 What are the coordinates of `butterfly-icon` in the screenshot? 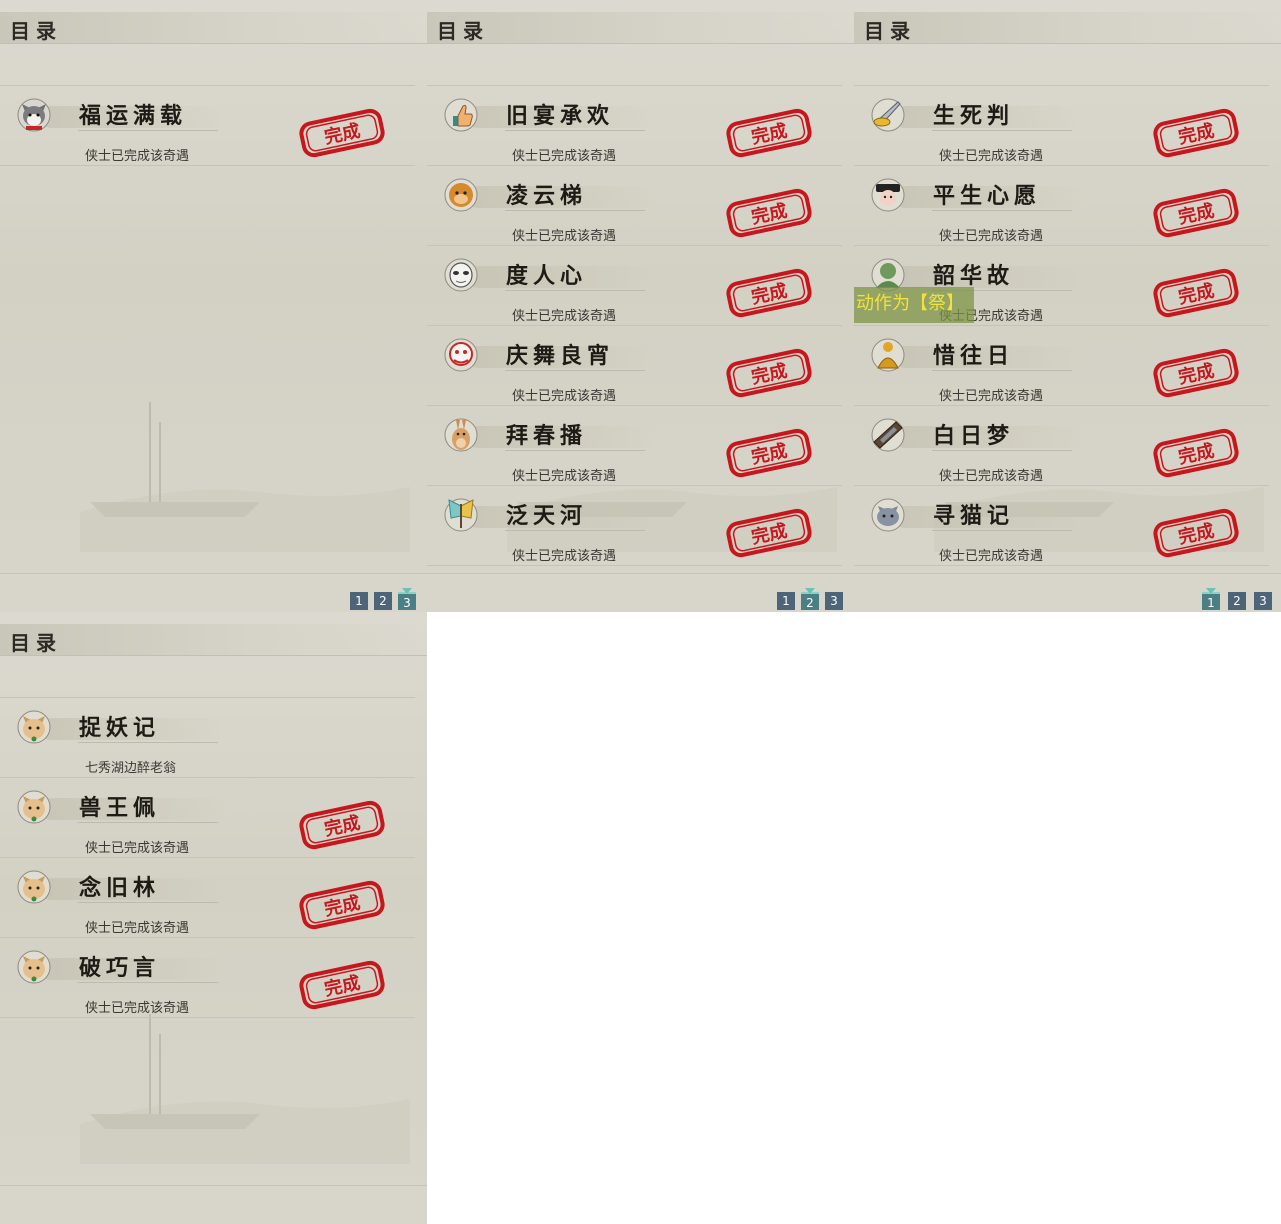 It's located at (461, 515).